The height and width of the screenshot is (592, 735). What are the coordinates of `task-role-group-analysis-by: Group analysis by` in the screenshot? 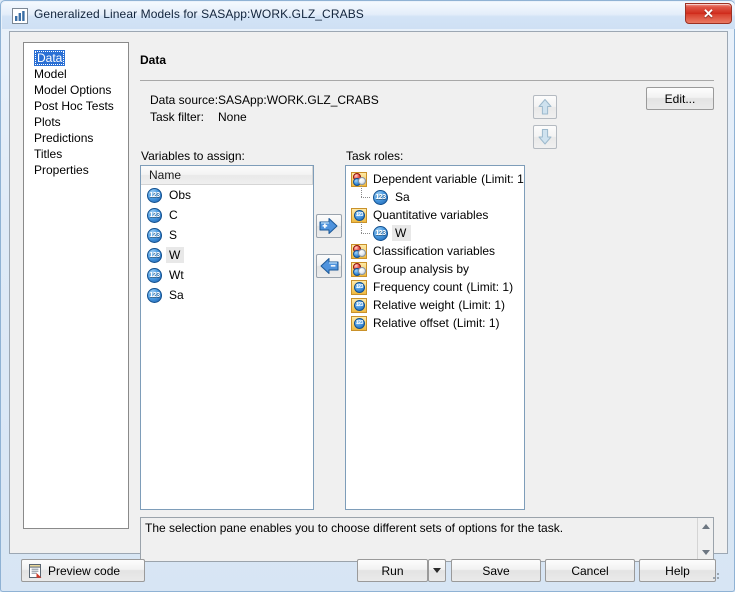 It's located at (435, 269).